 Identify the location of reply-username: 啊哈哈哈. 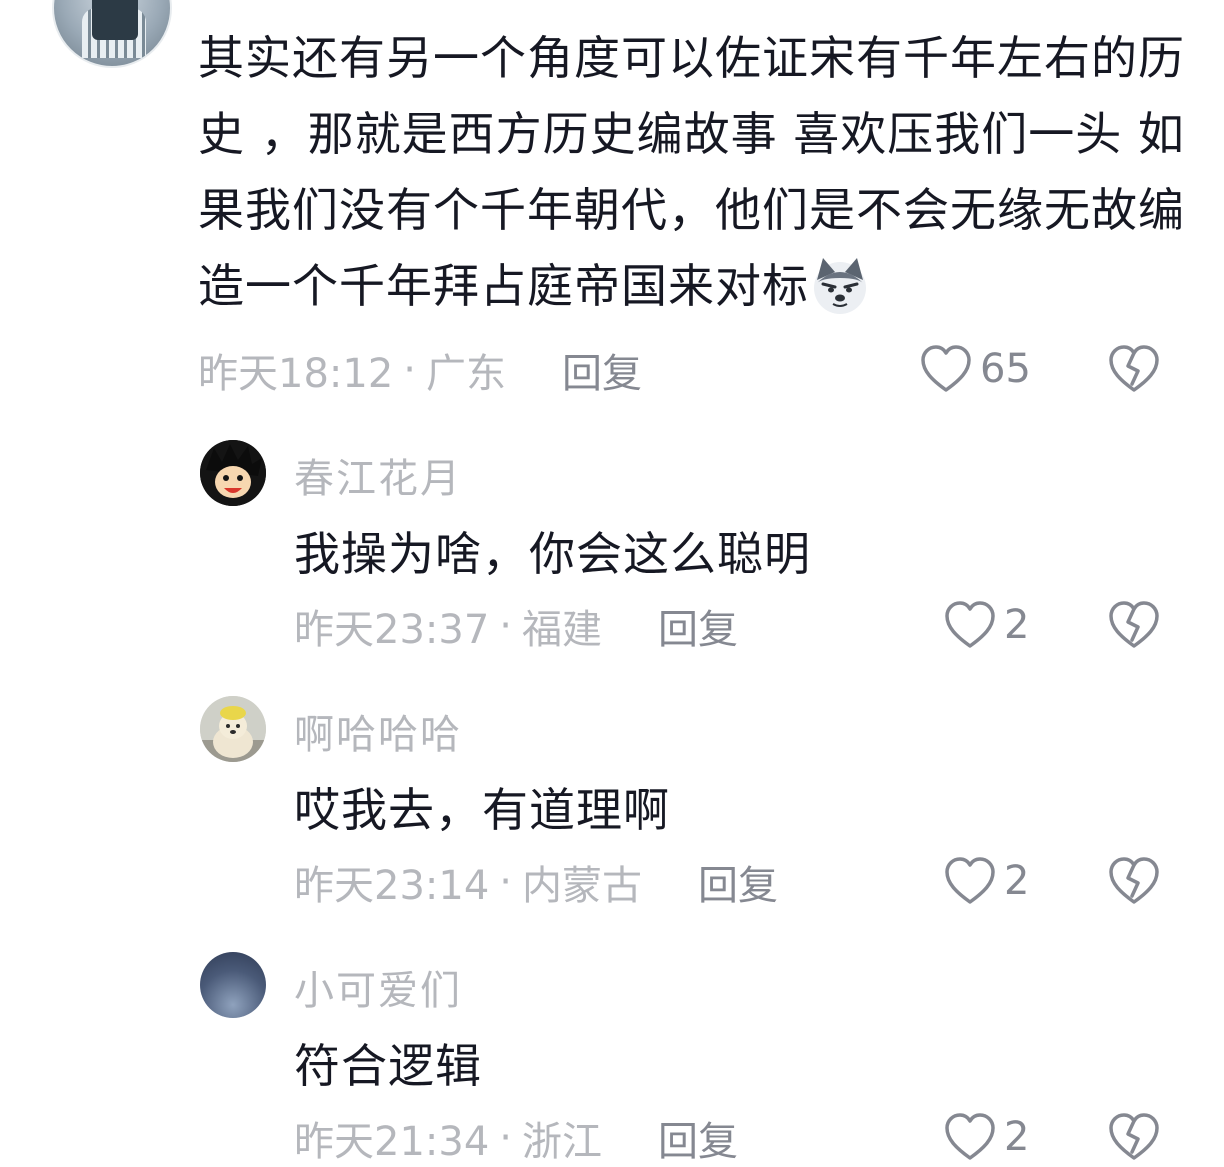
(378, 731).